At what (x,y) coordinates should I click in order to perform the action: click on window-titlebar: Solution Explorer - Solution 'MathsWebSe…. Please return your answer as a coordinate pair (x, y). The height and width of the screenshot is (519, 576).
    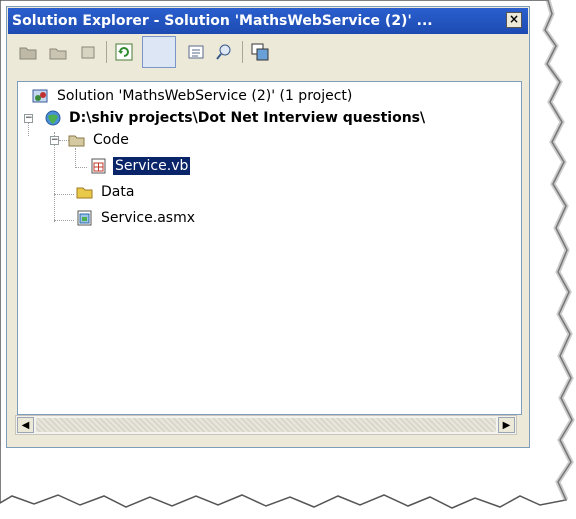
    Looking at the image, I should click on (268, 21).